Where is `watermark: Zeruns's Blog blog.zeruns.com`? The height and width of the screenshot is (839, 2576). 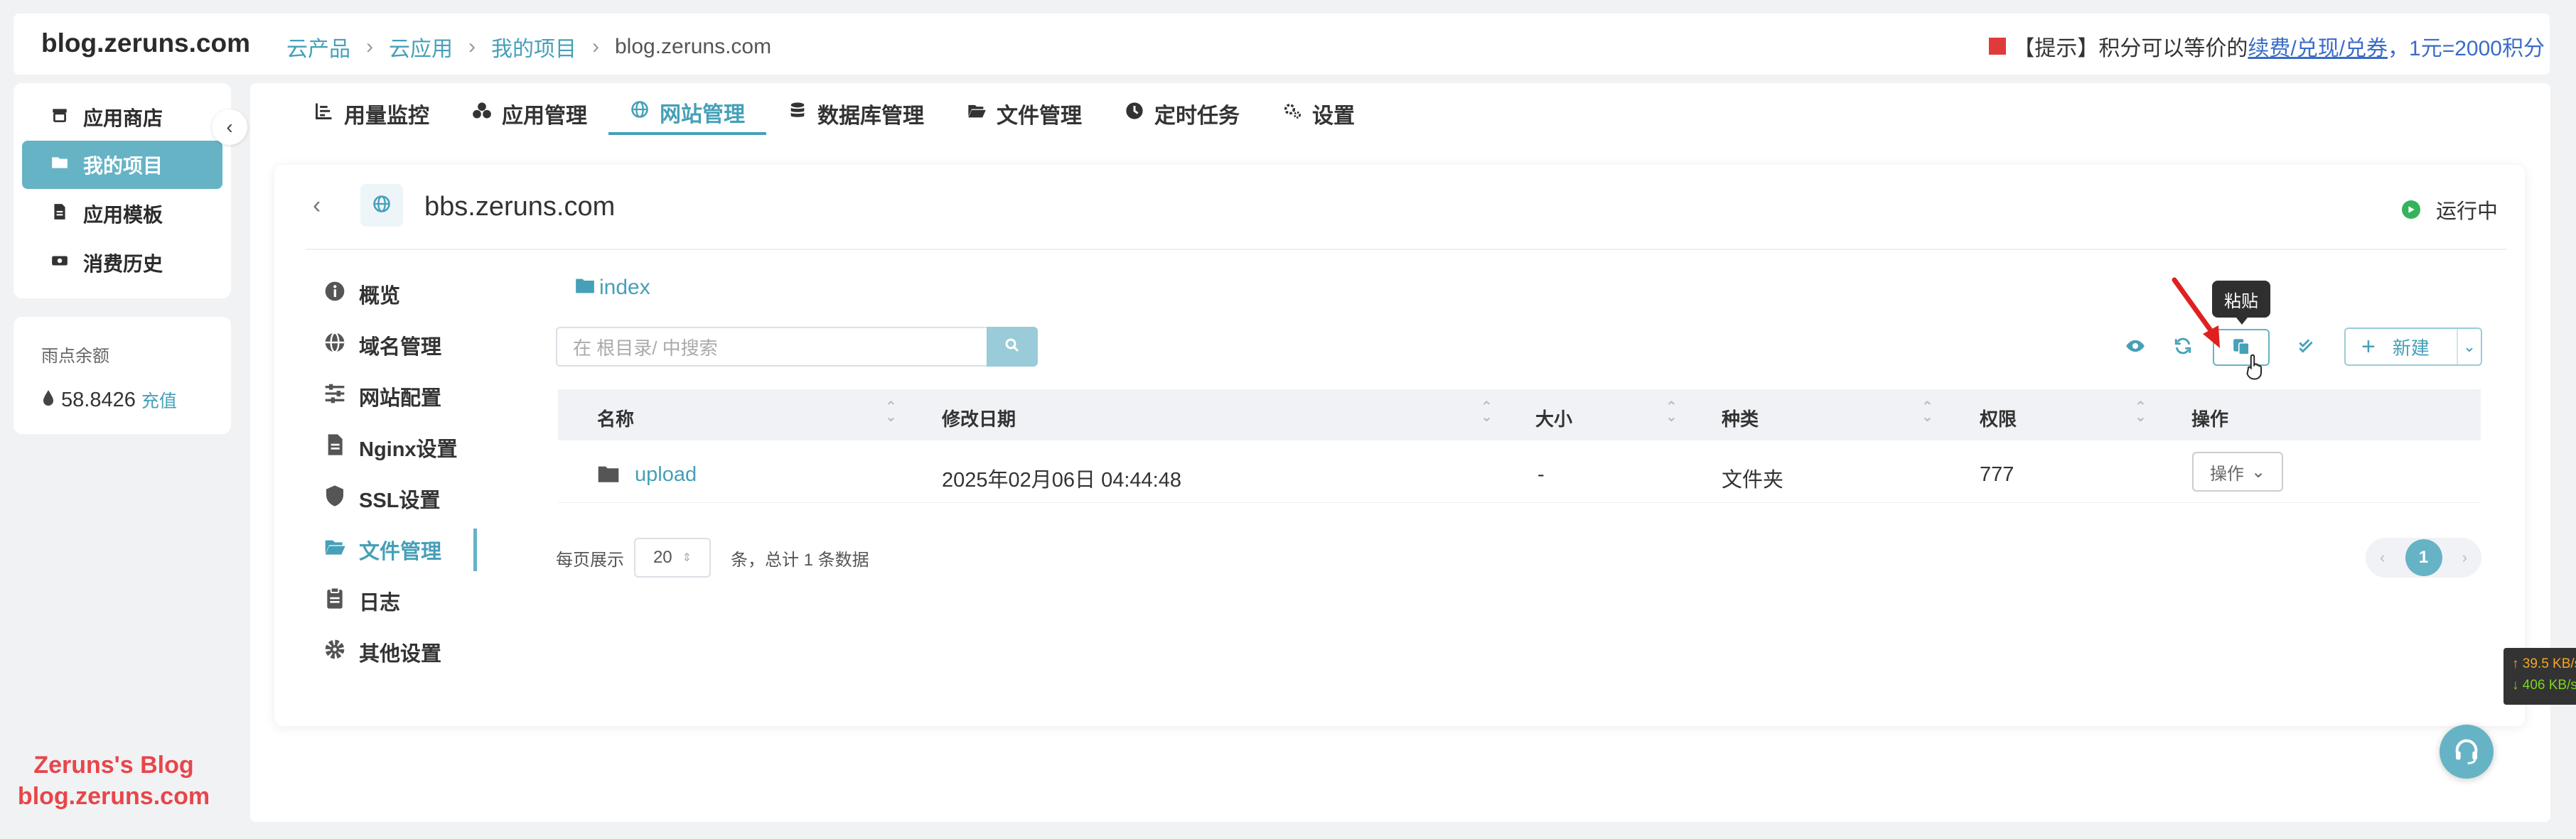 watermark: Zeruns's Blog blog.zeruns.com is located at coordinates (113, 780).